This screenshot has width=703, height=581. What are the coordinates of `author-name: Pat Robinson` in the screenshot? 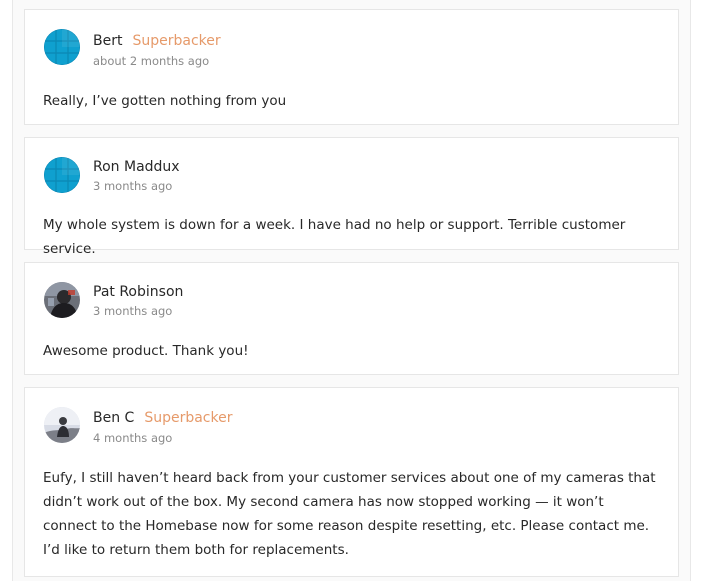 It's located at (138, 292).